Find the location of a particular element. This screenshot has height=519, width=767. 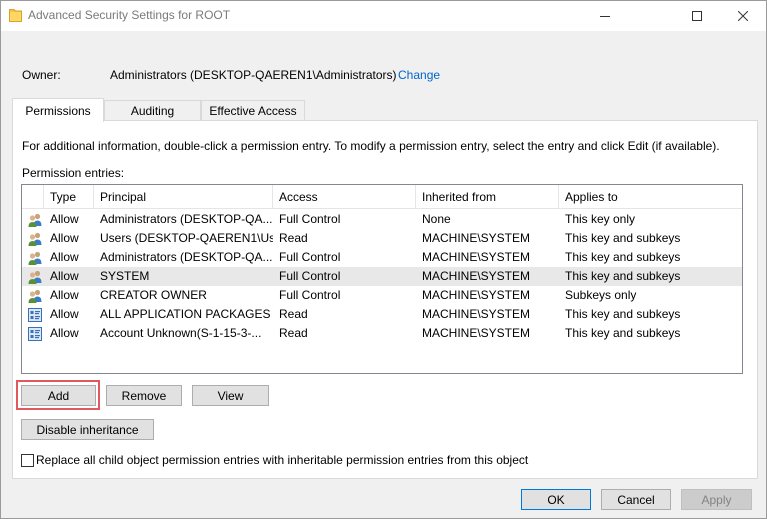

cell-principal: ALL APPLICATION PACKAGES is located at coordinates (185, 314).